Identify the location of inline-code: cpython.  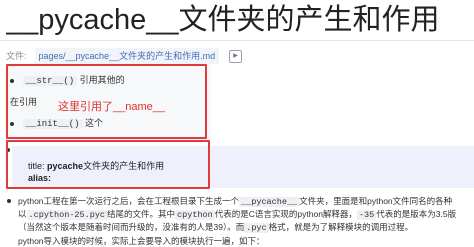
(195, 215).